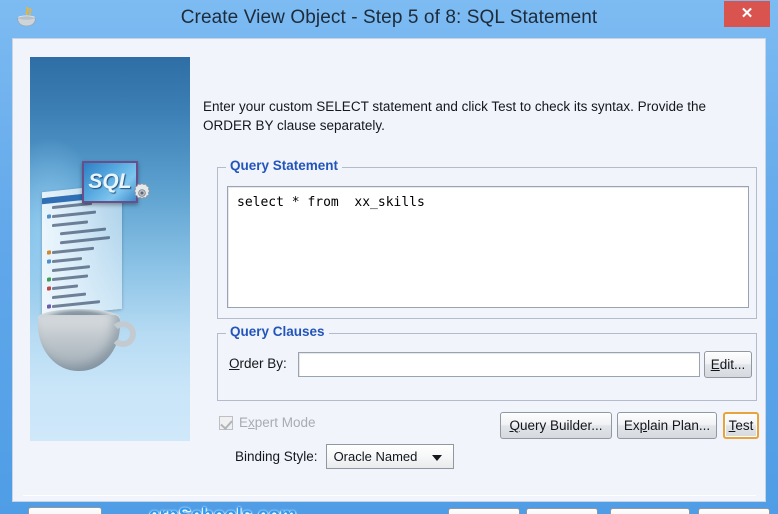 The image size is (778, 514). What do you see at coordinates (277, 422) in the screenshot?
I see `expert-mode-label: Expert Mode` at bounding box center [277, 422].